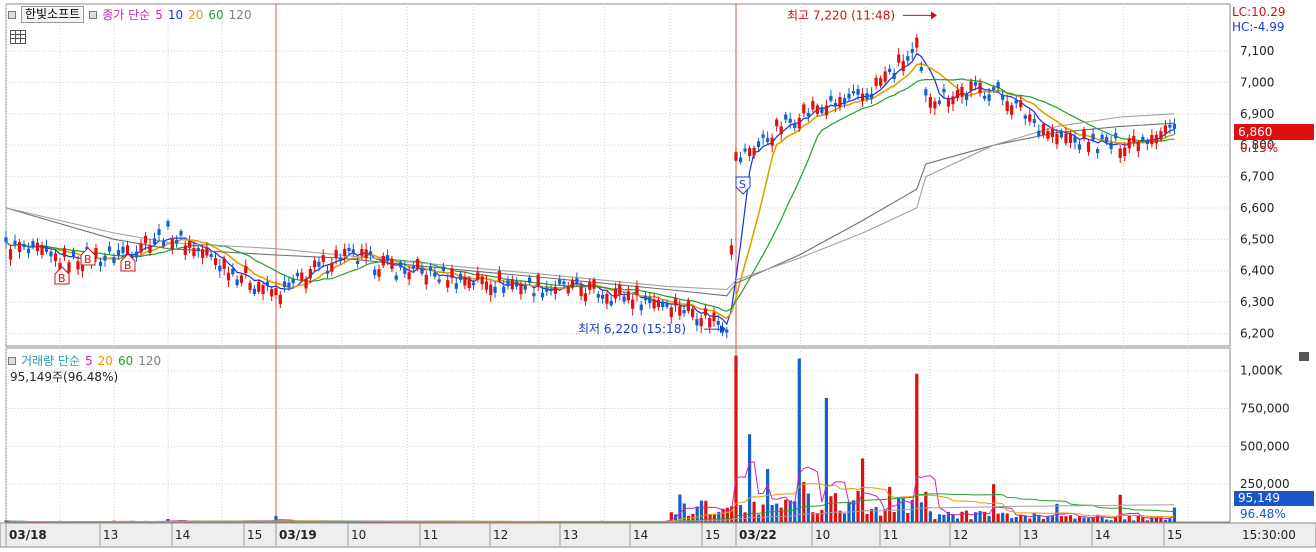 Image resolution: width=1316 pixels, height=552 pixels. Describe the element at coordinates (1265, 409) in the screenshot. I see `volume-tick-label: 750,000` at that location.